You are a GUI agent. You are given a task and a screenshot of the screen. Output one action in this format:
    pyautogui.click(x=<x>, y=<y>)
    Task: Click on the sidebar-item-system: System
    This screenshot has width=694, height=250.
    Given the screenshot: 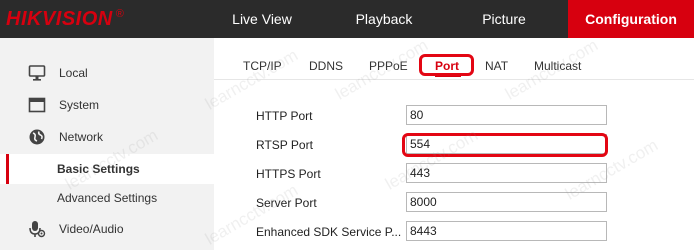 What is the action you would take?
    pyautogui.click(x=107, y=105)
    